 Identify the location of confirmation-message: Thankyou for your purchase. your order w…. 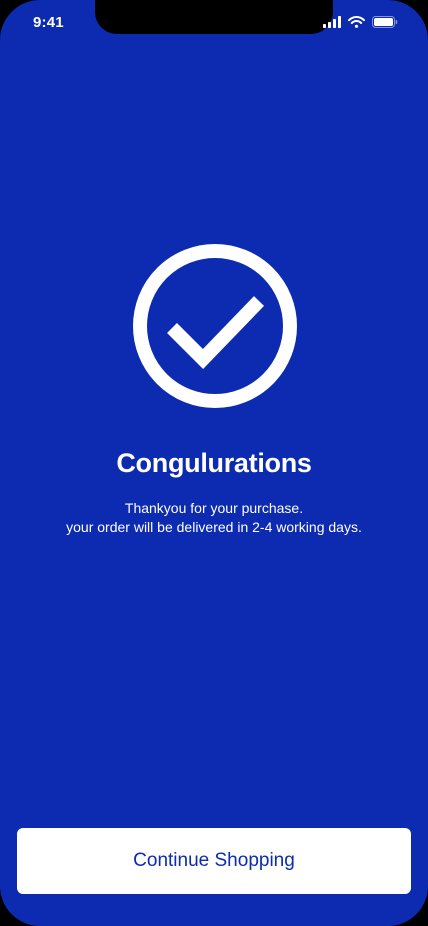
(214, 518).